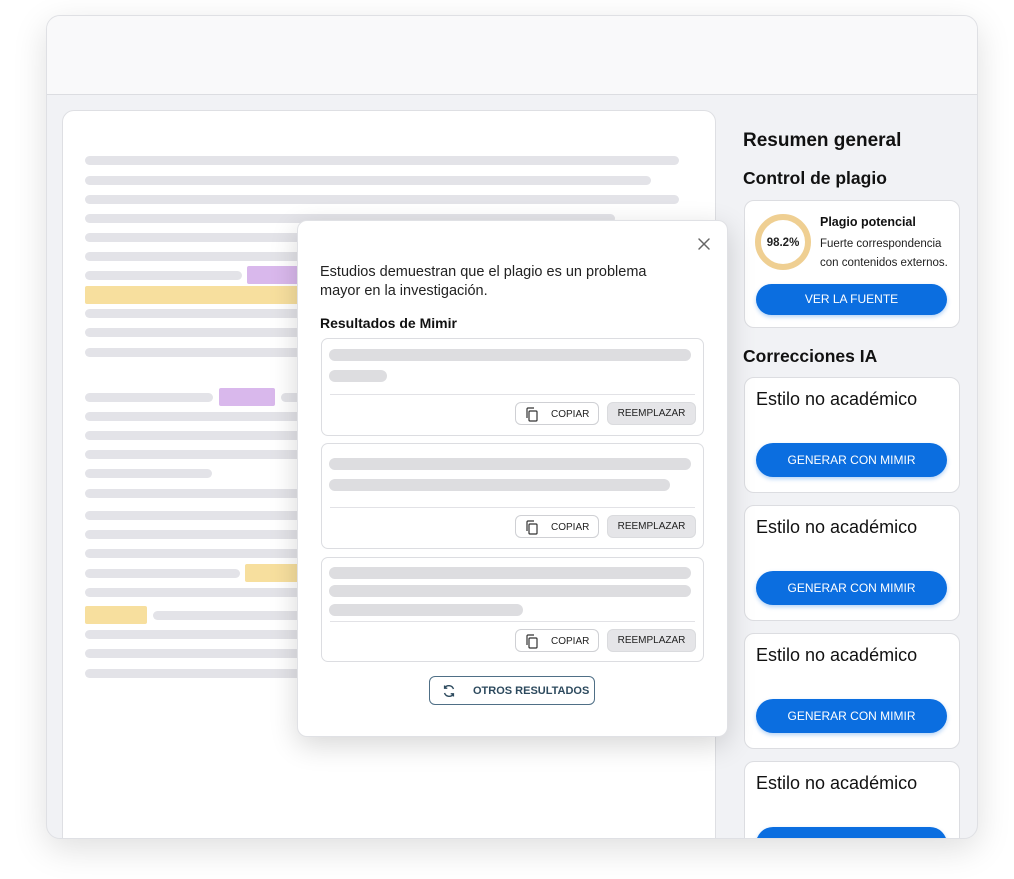  I want to click on more-results-button: OTROS RESULTADOS, so click(512, 690).